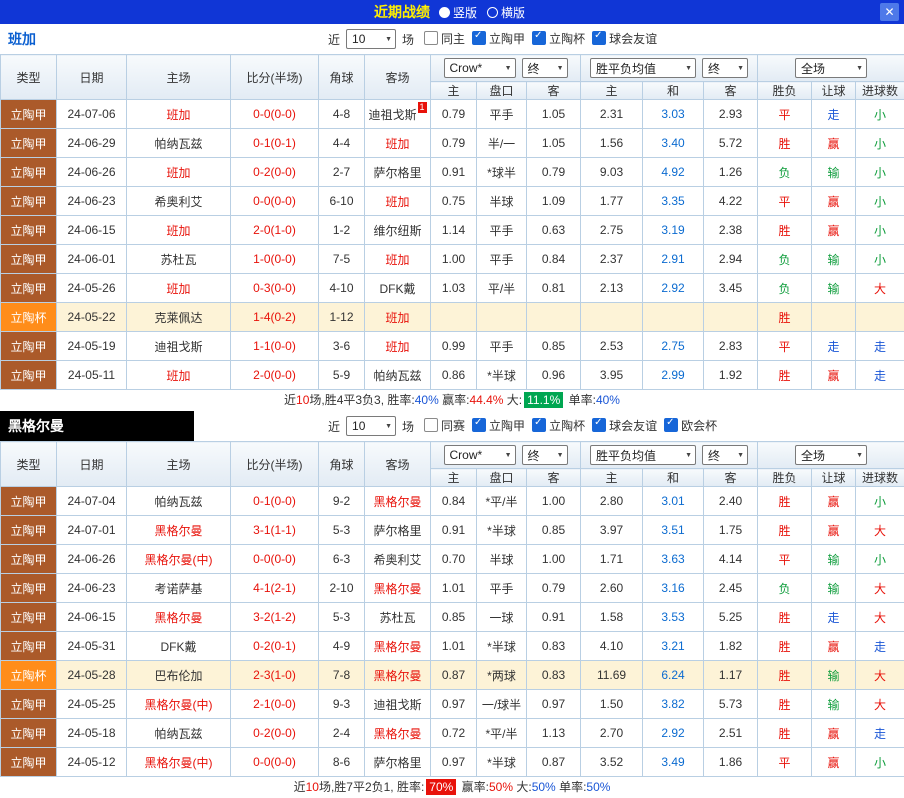 The image size is (904, 798). I want to click on table-header-top: 类型 日期 主场 比分(半场) 角球 客场 Crow*▼ 终▼ 胜平负均, so click(452, 68).